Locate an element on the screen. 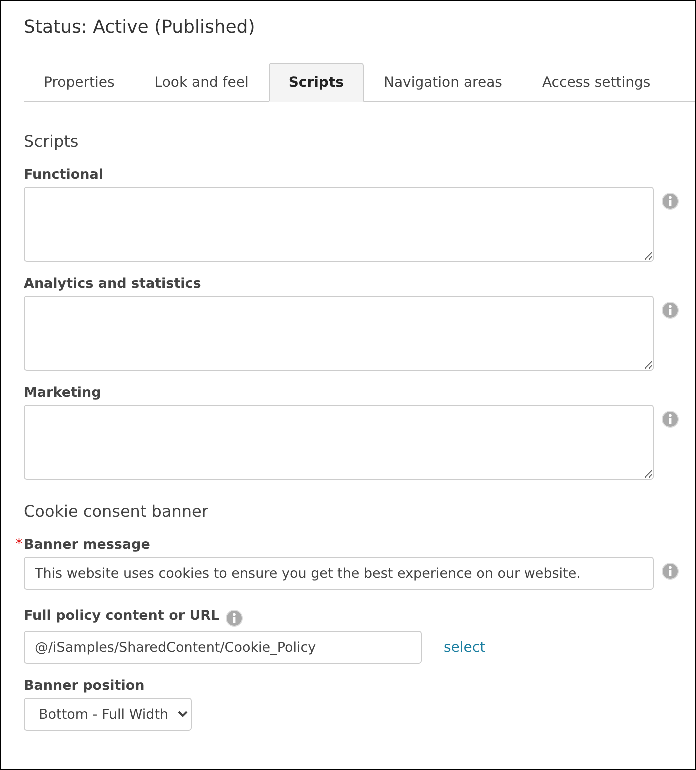 This screenshot has height=770, width=696. field-label: Banner position is located at coordinates (84, 686).